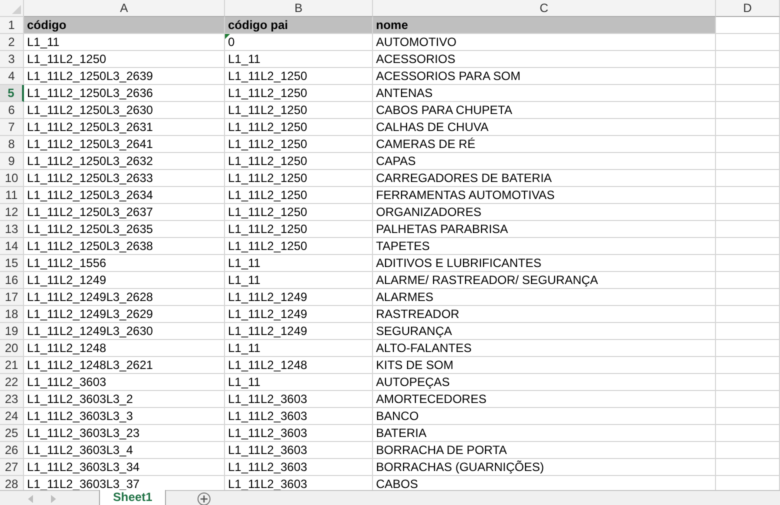 Image resolution: width=780 pixels, height=505 pixels. I want to click on table-cell: CALHAS DE CHUVA, so click(544, 127).